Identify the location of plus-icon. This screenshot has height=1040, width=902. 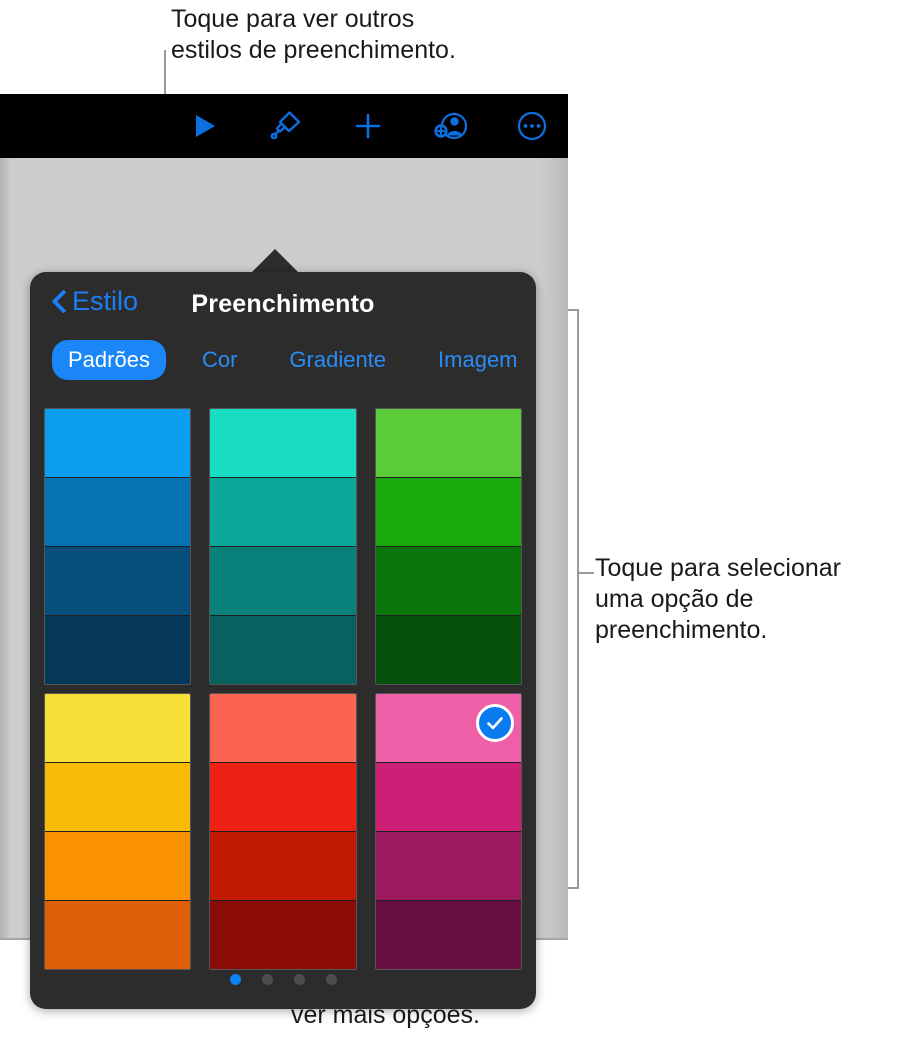
(368, 126).